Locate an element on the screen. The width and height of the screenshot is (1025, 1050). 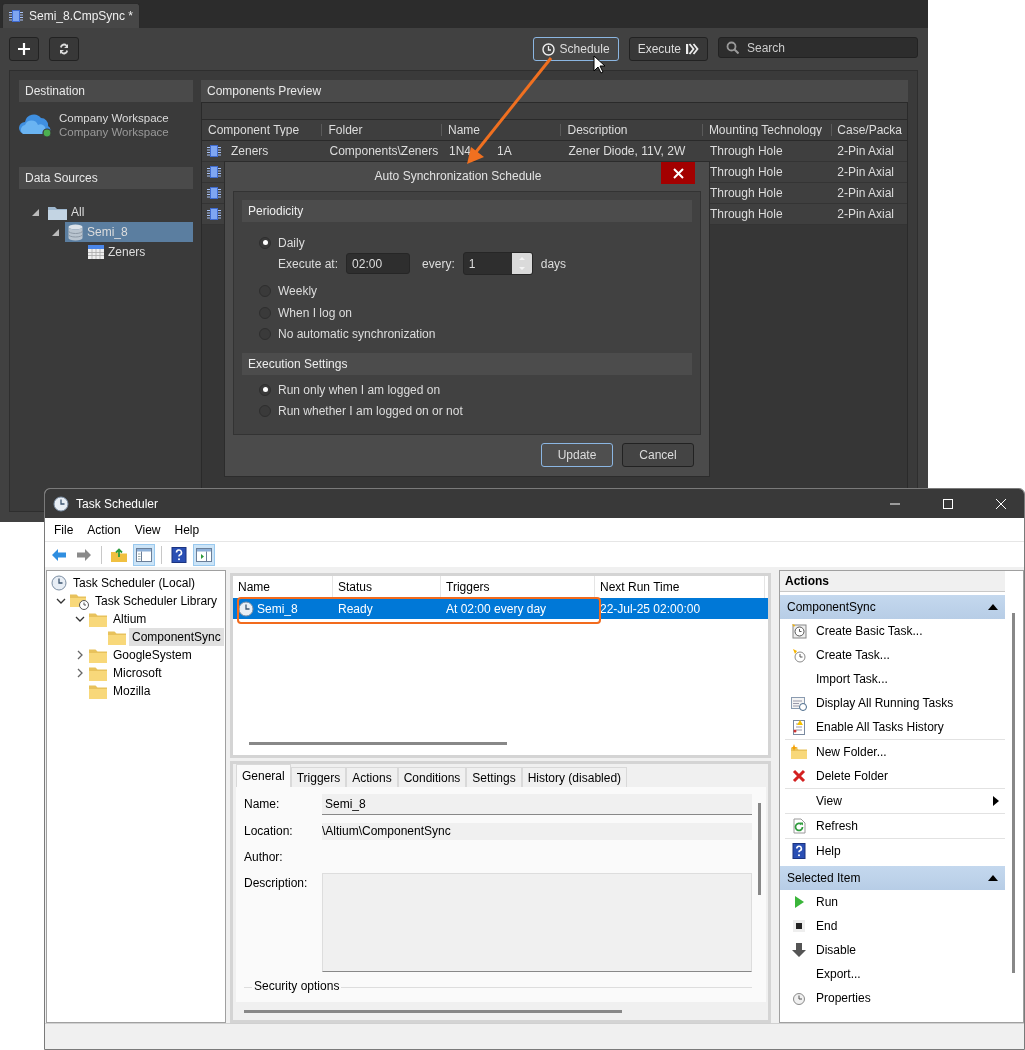
command-link: View is located at coordinates (829, 801).